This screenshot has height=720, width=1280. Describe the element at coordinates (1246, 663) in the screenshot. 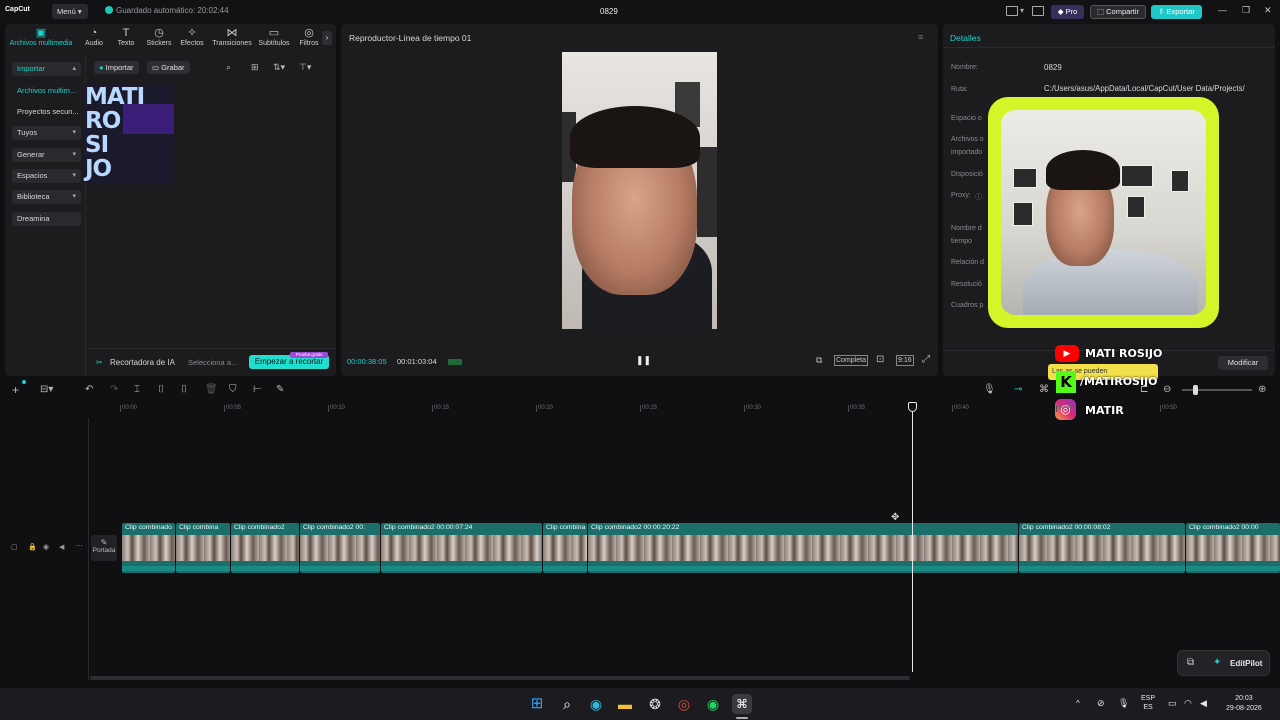

I see `editpilot-button: EditPilot` at that location.